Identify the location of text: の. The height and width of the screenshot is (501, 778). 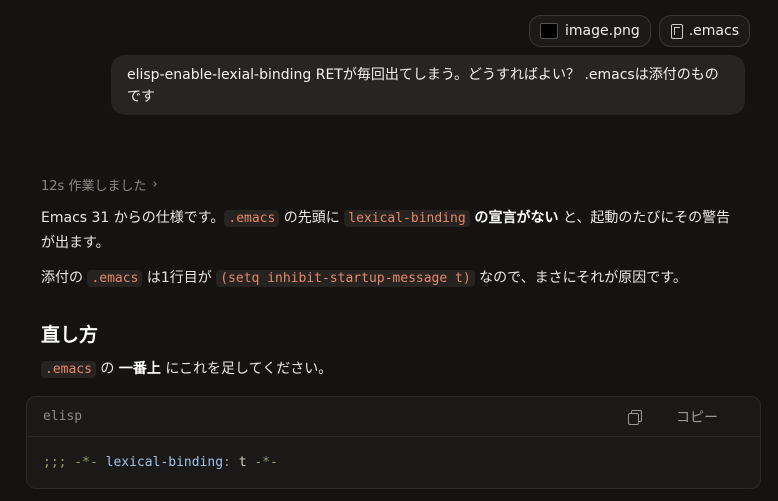
(107, 369).